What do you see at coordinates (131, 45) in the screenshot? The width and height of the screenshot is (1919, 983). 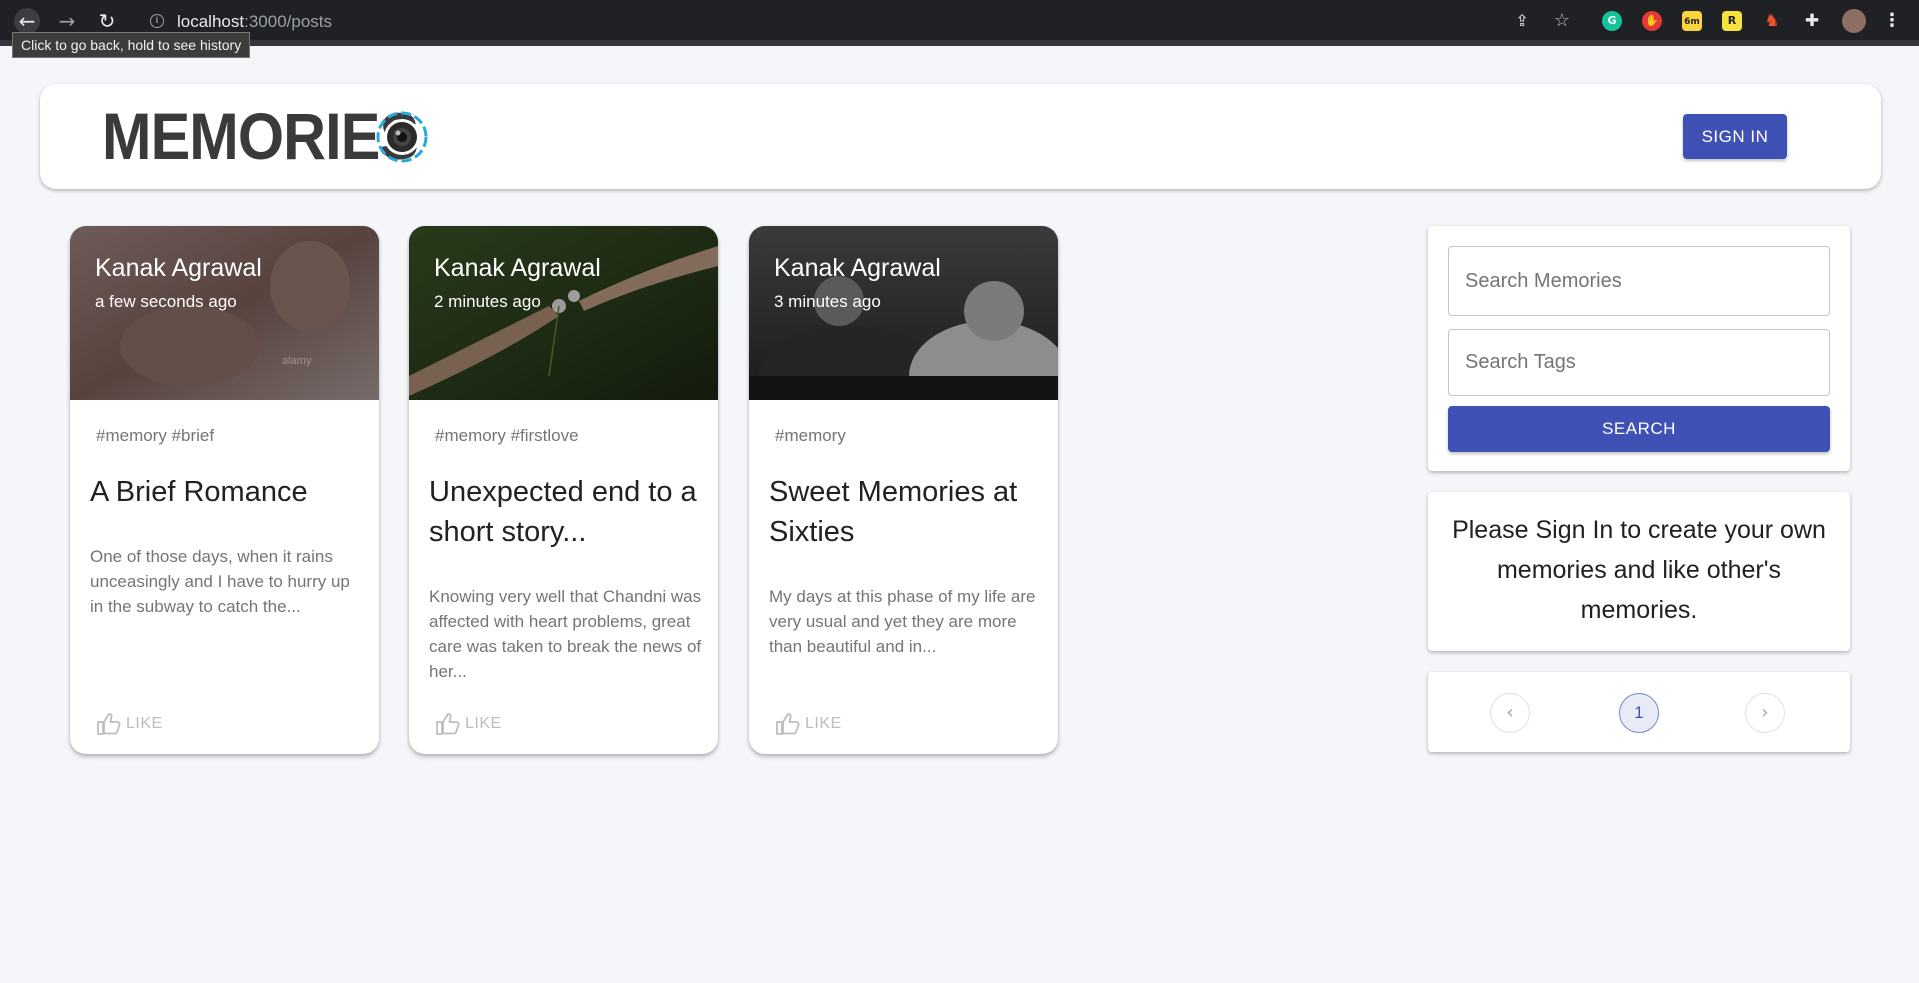 I see `back-button-tooltip: Click to go back, hold to see history` at bounding box center [131, 45].